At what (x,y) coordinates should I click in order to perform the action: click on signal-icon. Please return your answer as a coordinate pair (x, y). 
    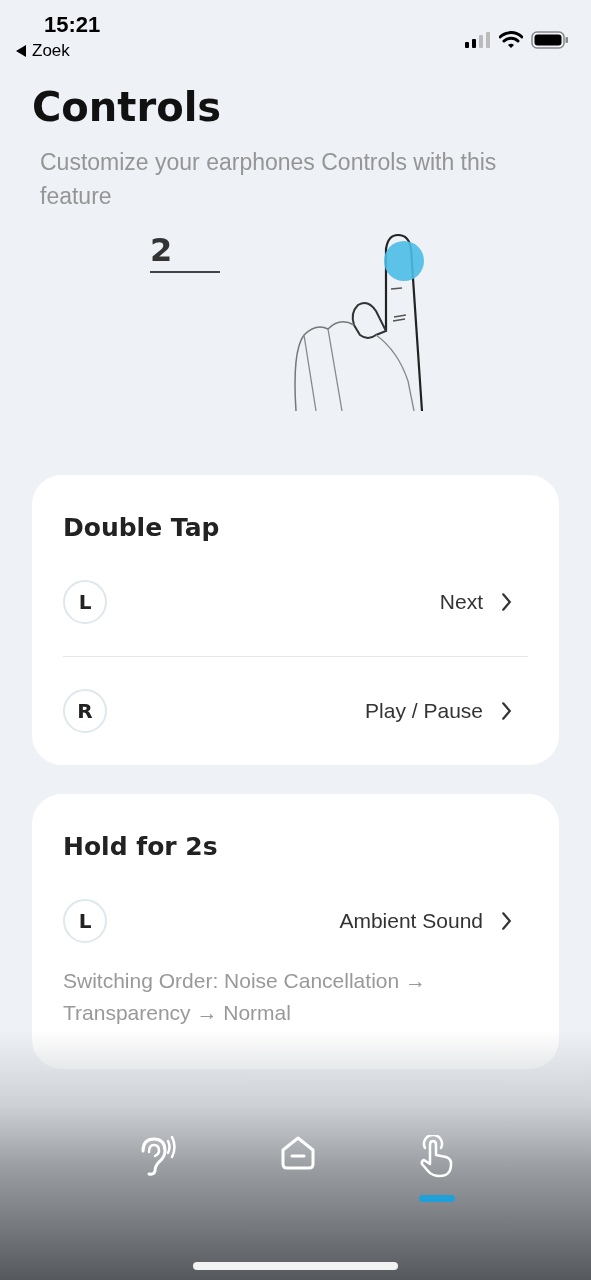
    Looking at the image, I should click on (478, 40).